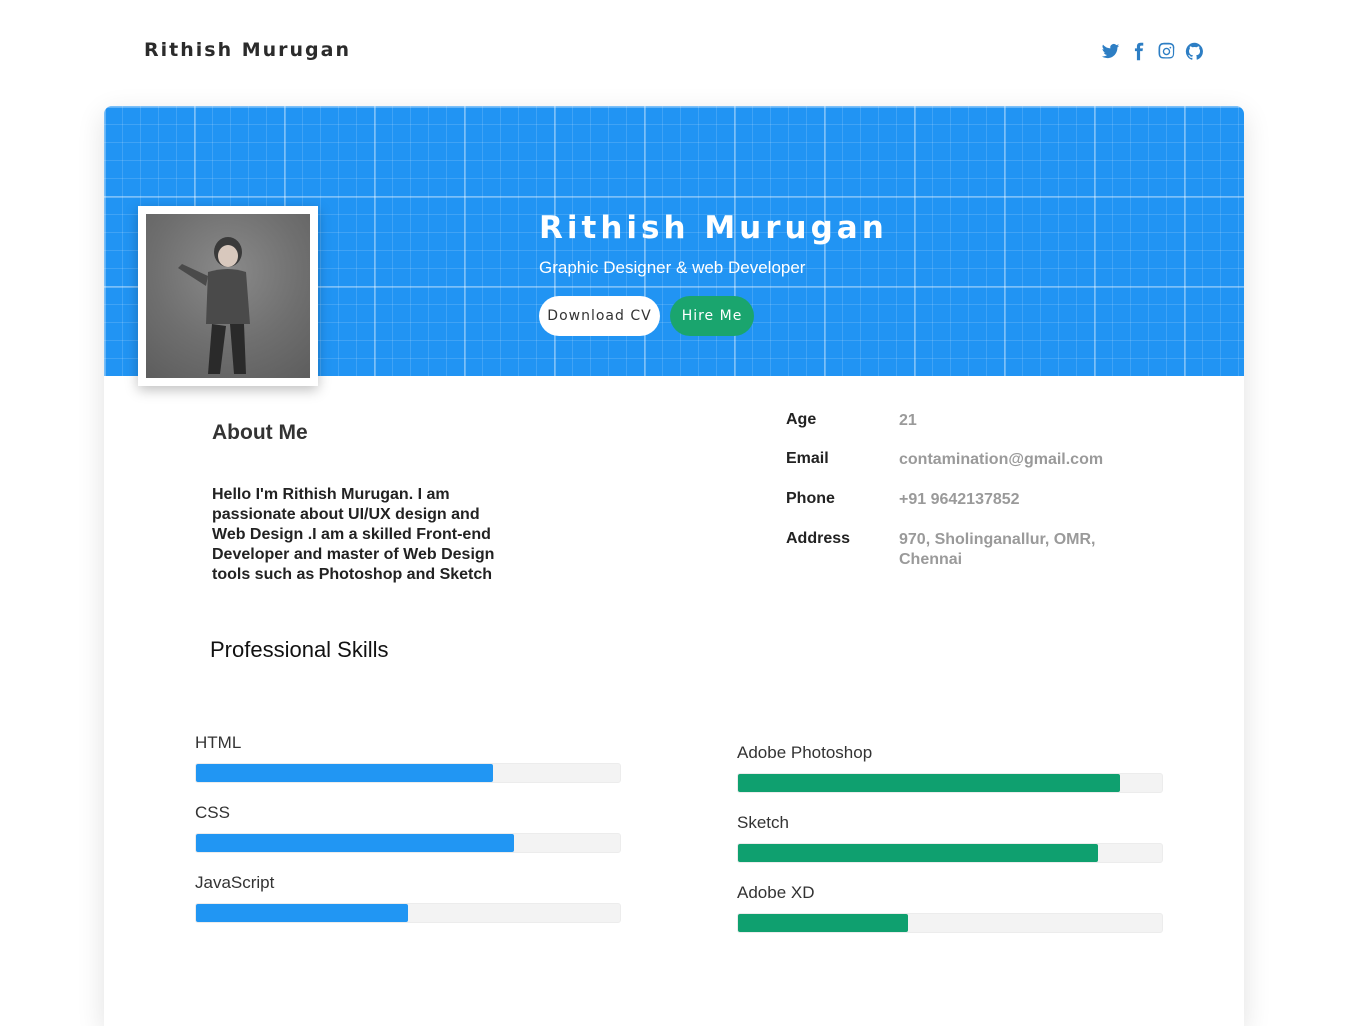 This screenshot has height=1026, width=1366. What do you see at coordinates (908, 420) in the screenshot?
I see `info-value: 21` at bounding box center [908, 420].